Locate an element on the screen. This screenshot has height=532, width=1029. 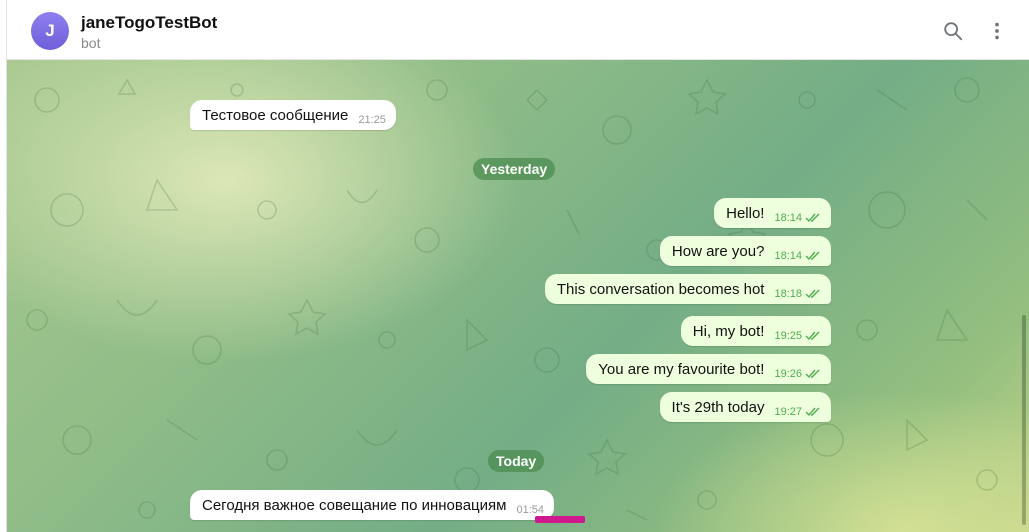
message-outgoing: It's 29th today 19:27 is located at coordinates (745, 407).